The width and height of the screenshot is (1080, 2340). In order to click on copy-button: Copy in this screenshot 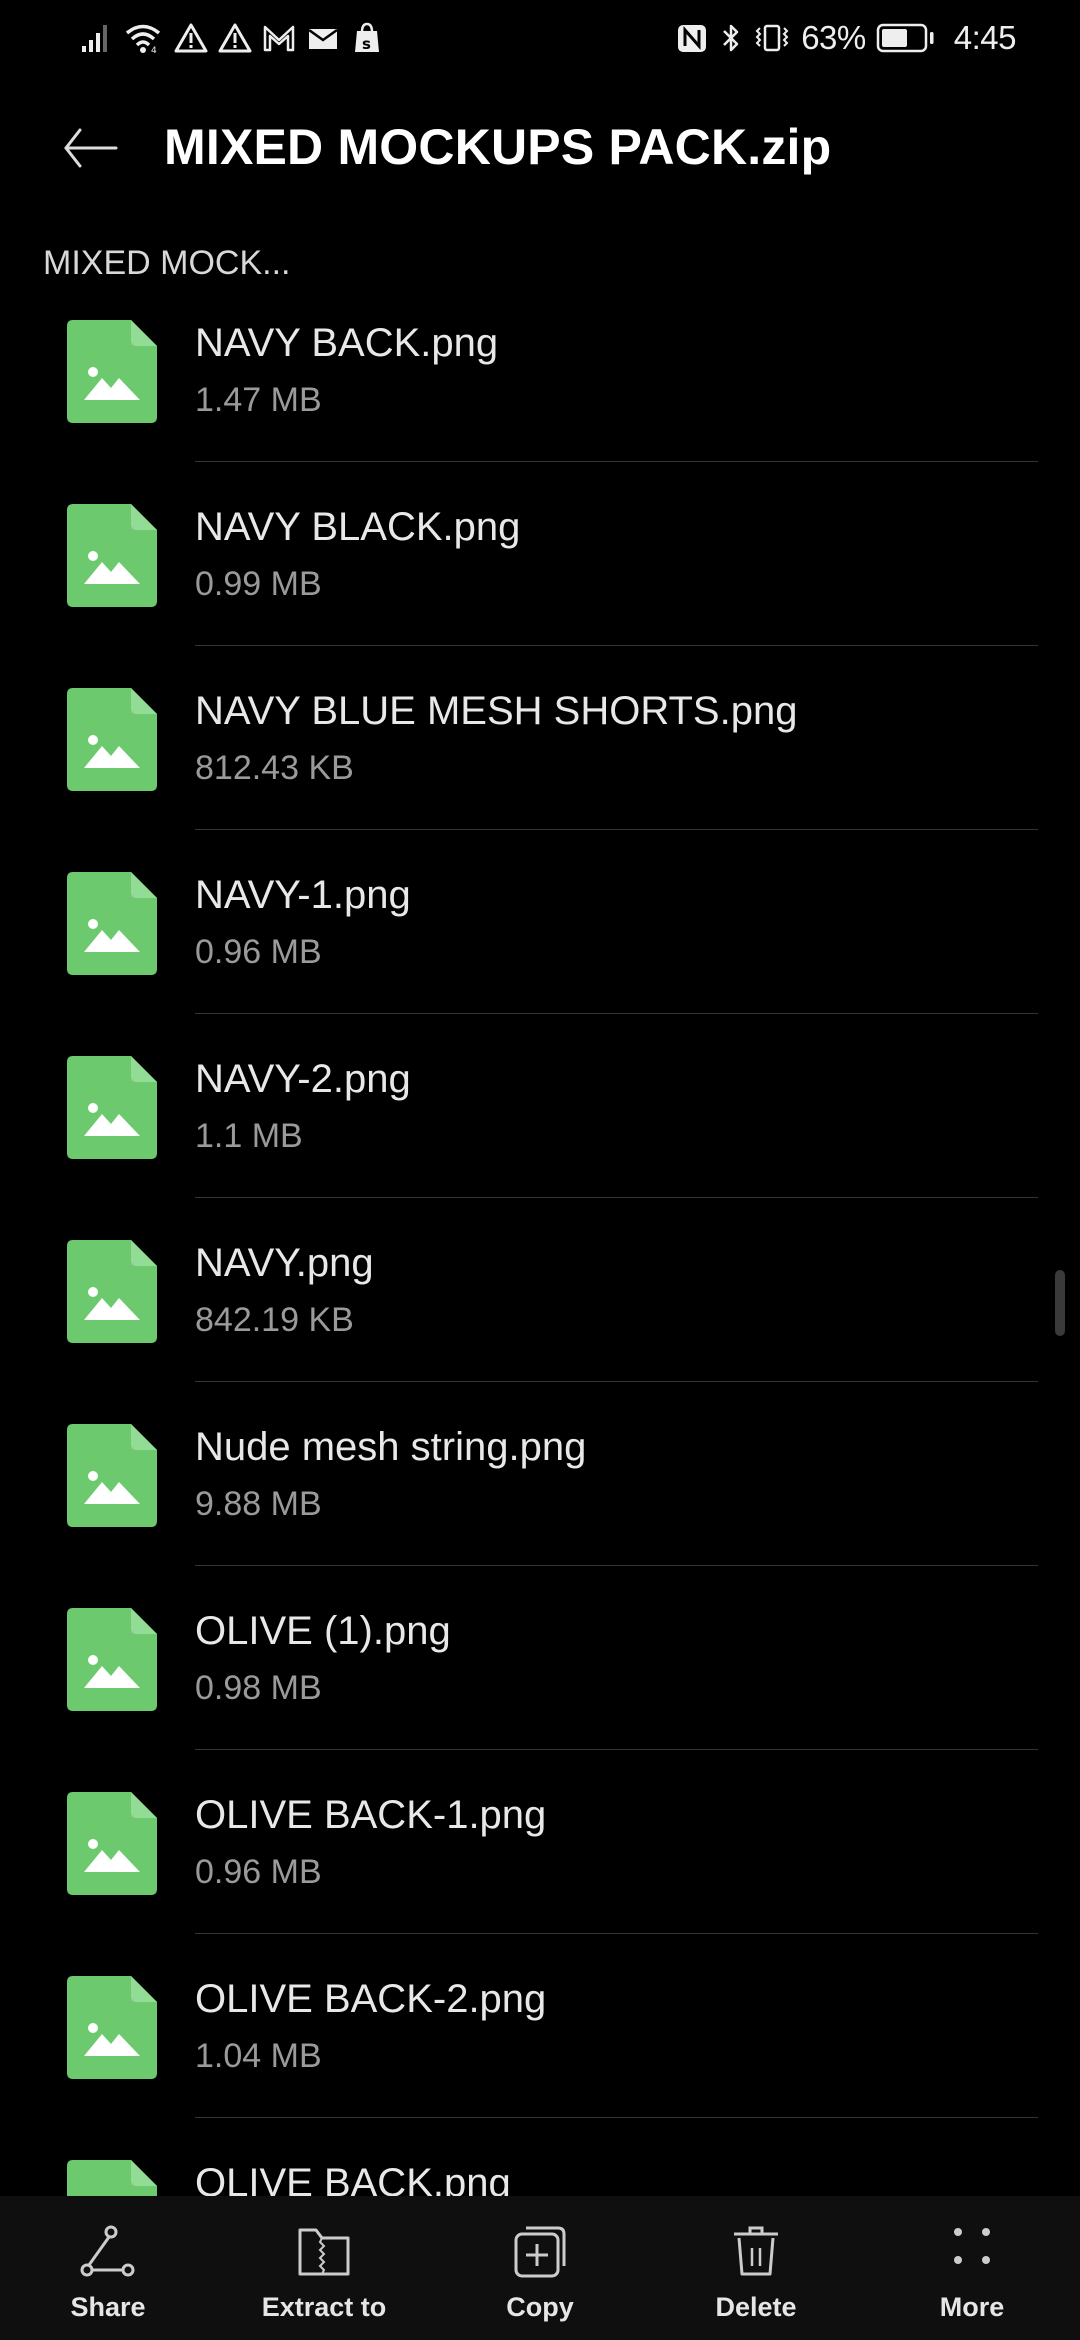, I will do `click(540, 2268)`.